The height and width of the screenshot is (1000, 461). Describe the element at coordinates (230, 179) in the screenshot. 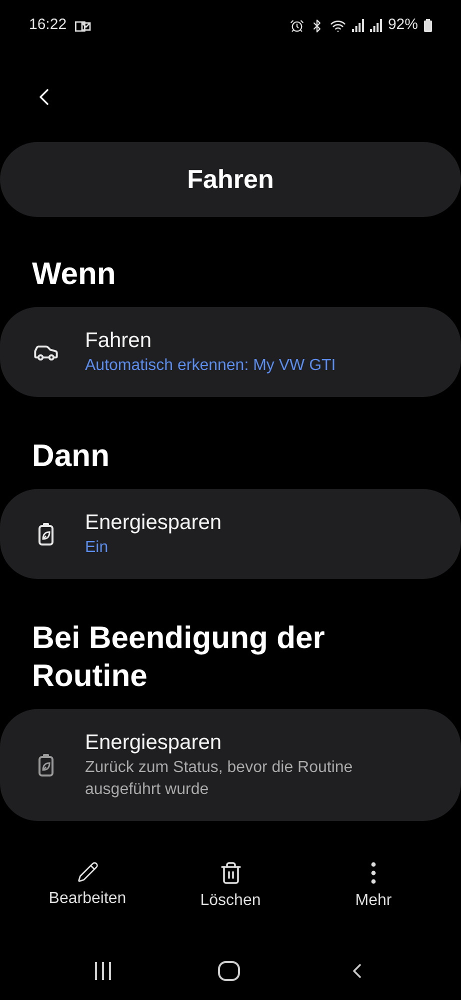

I see `routine-name: Fahren` at that location.